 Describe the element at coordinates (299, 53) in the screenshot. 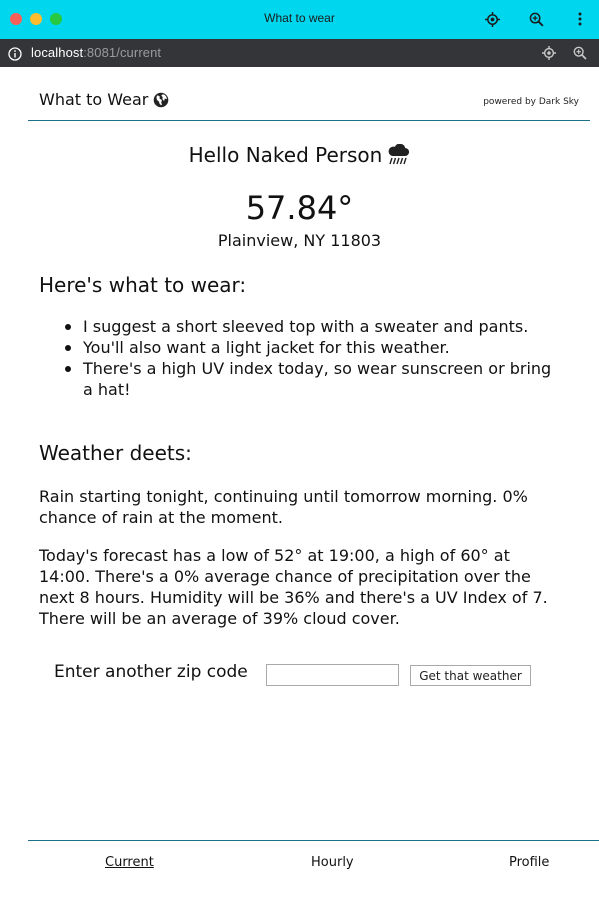

I see `url-bar: localhost:8081/current` at that location.